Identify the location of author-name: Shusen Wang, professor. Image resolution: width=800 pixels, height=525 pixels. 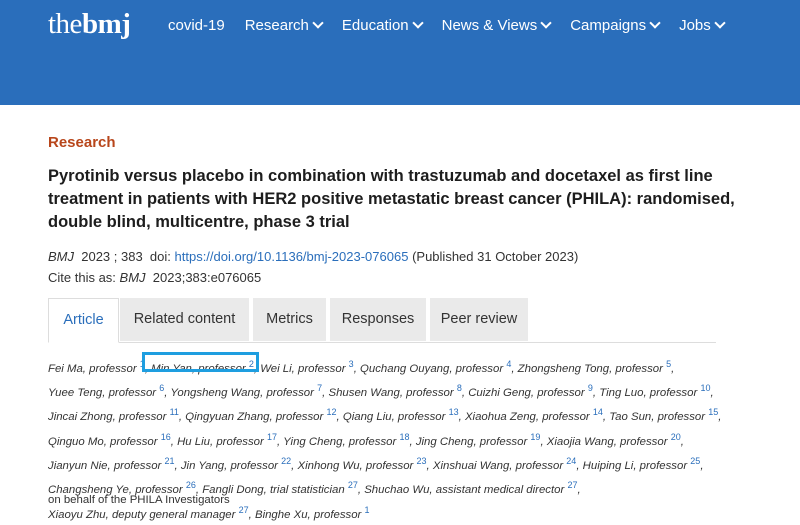
(391, 393).